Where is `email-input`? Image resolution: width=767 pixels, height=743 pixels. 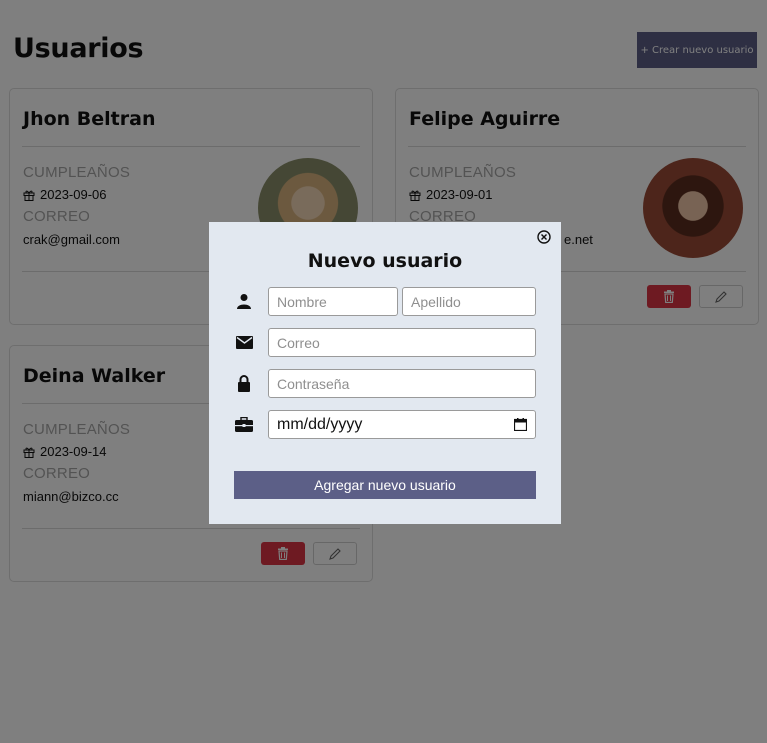 email-input is located at coordinates (402, 342).